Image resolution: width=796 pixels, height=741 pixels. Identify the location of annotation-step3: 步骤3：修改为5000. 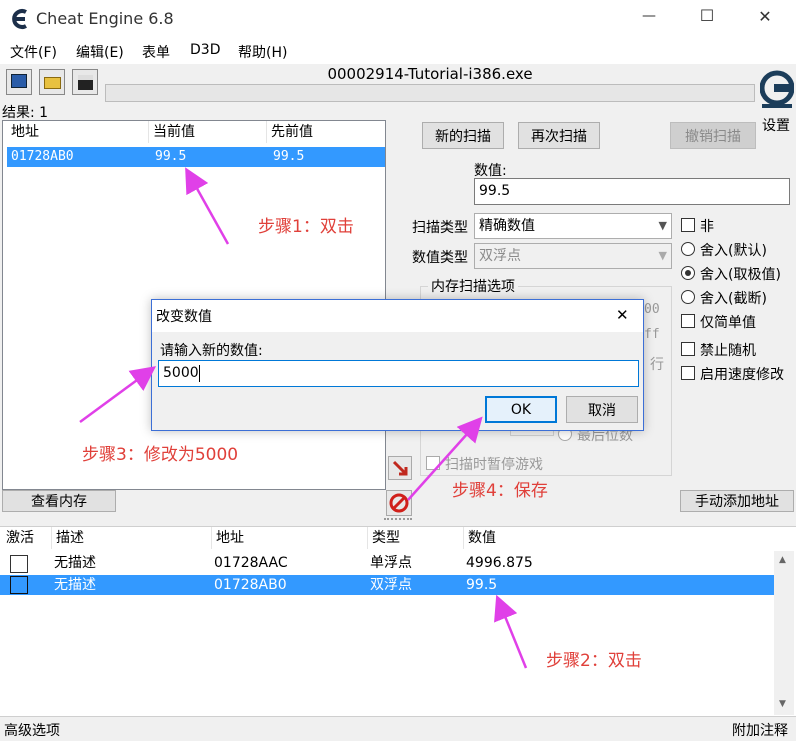
(160, 455).